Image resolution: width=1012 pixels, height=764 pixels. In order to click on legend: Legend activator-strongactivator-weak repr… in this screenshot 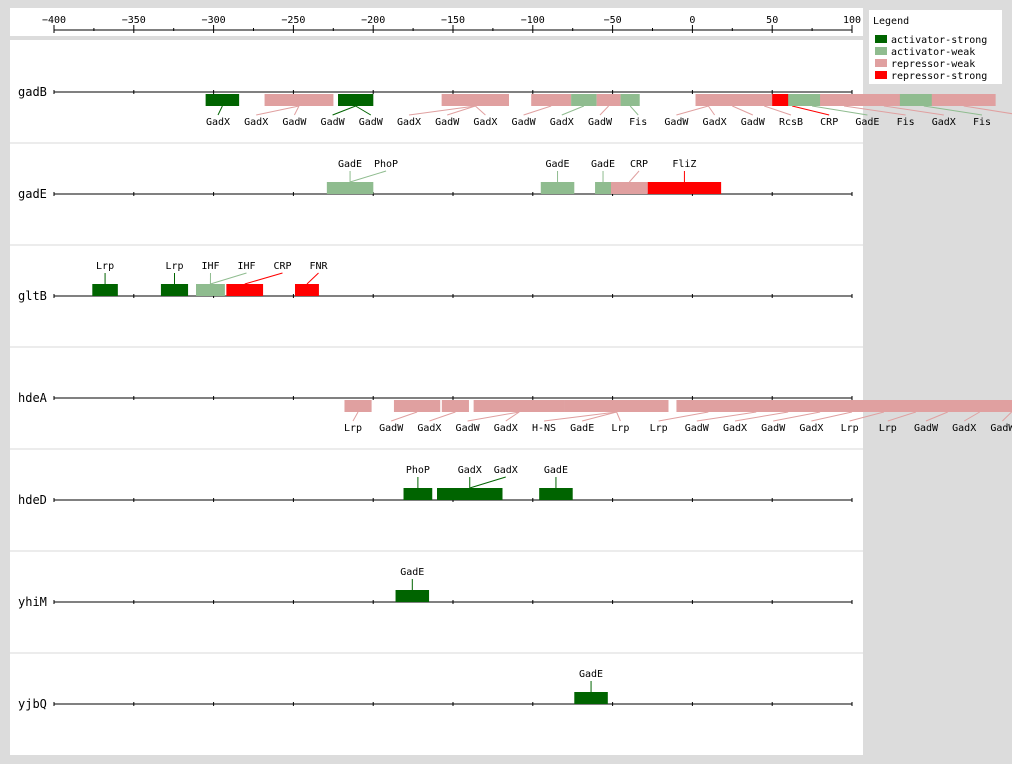, I will do `click(935, 47)`.